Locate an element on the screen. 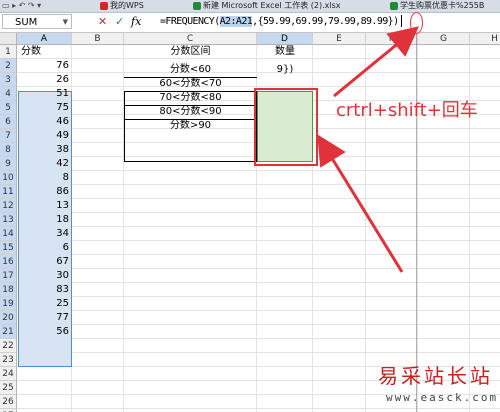  column-header-h: H is located at coordinates (485, 39).